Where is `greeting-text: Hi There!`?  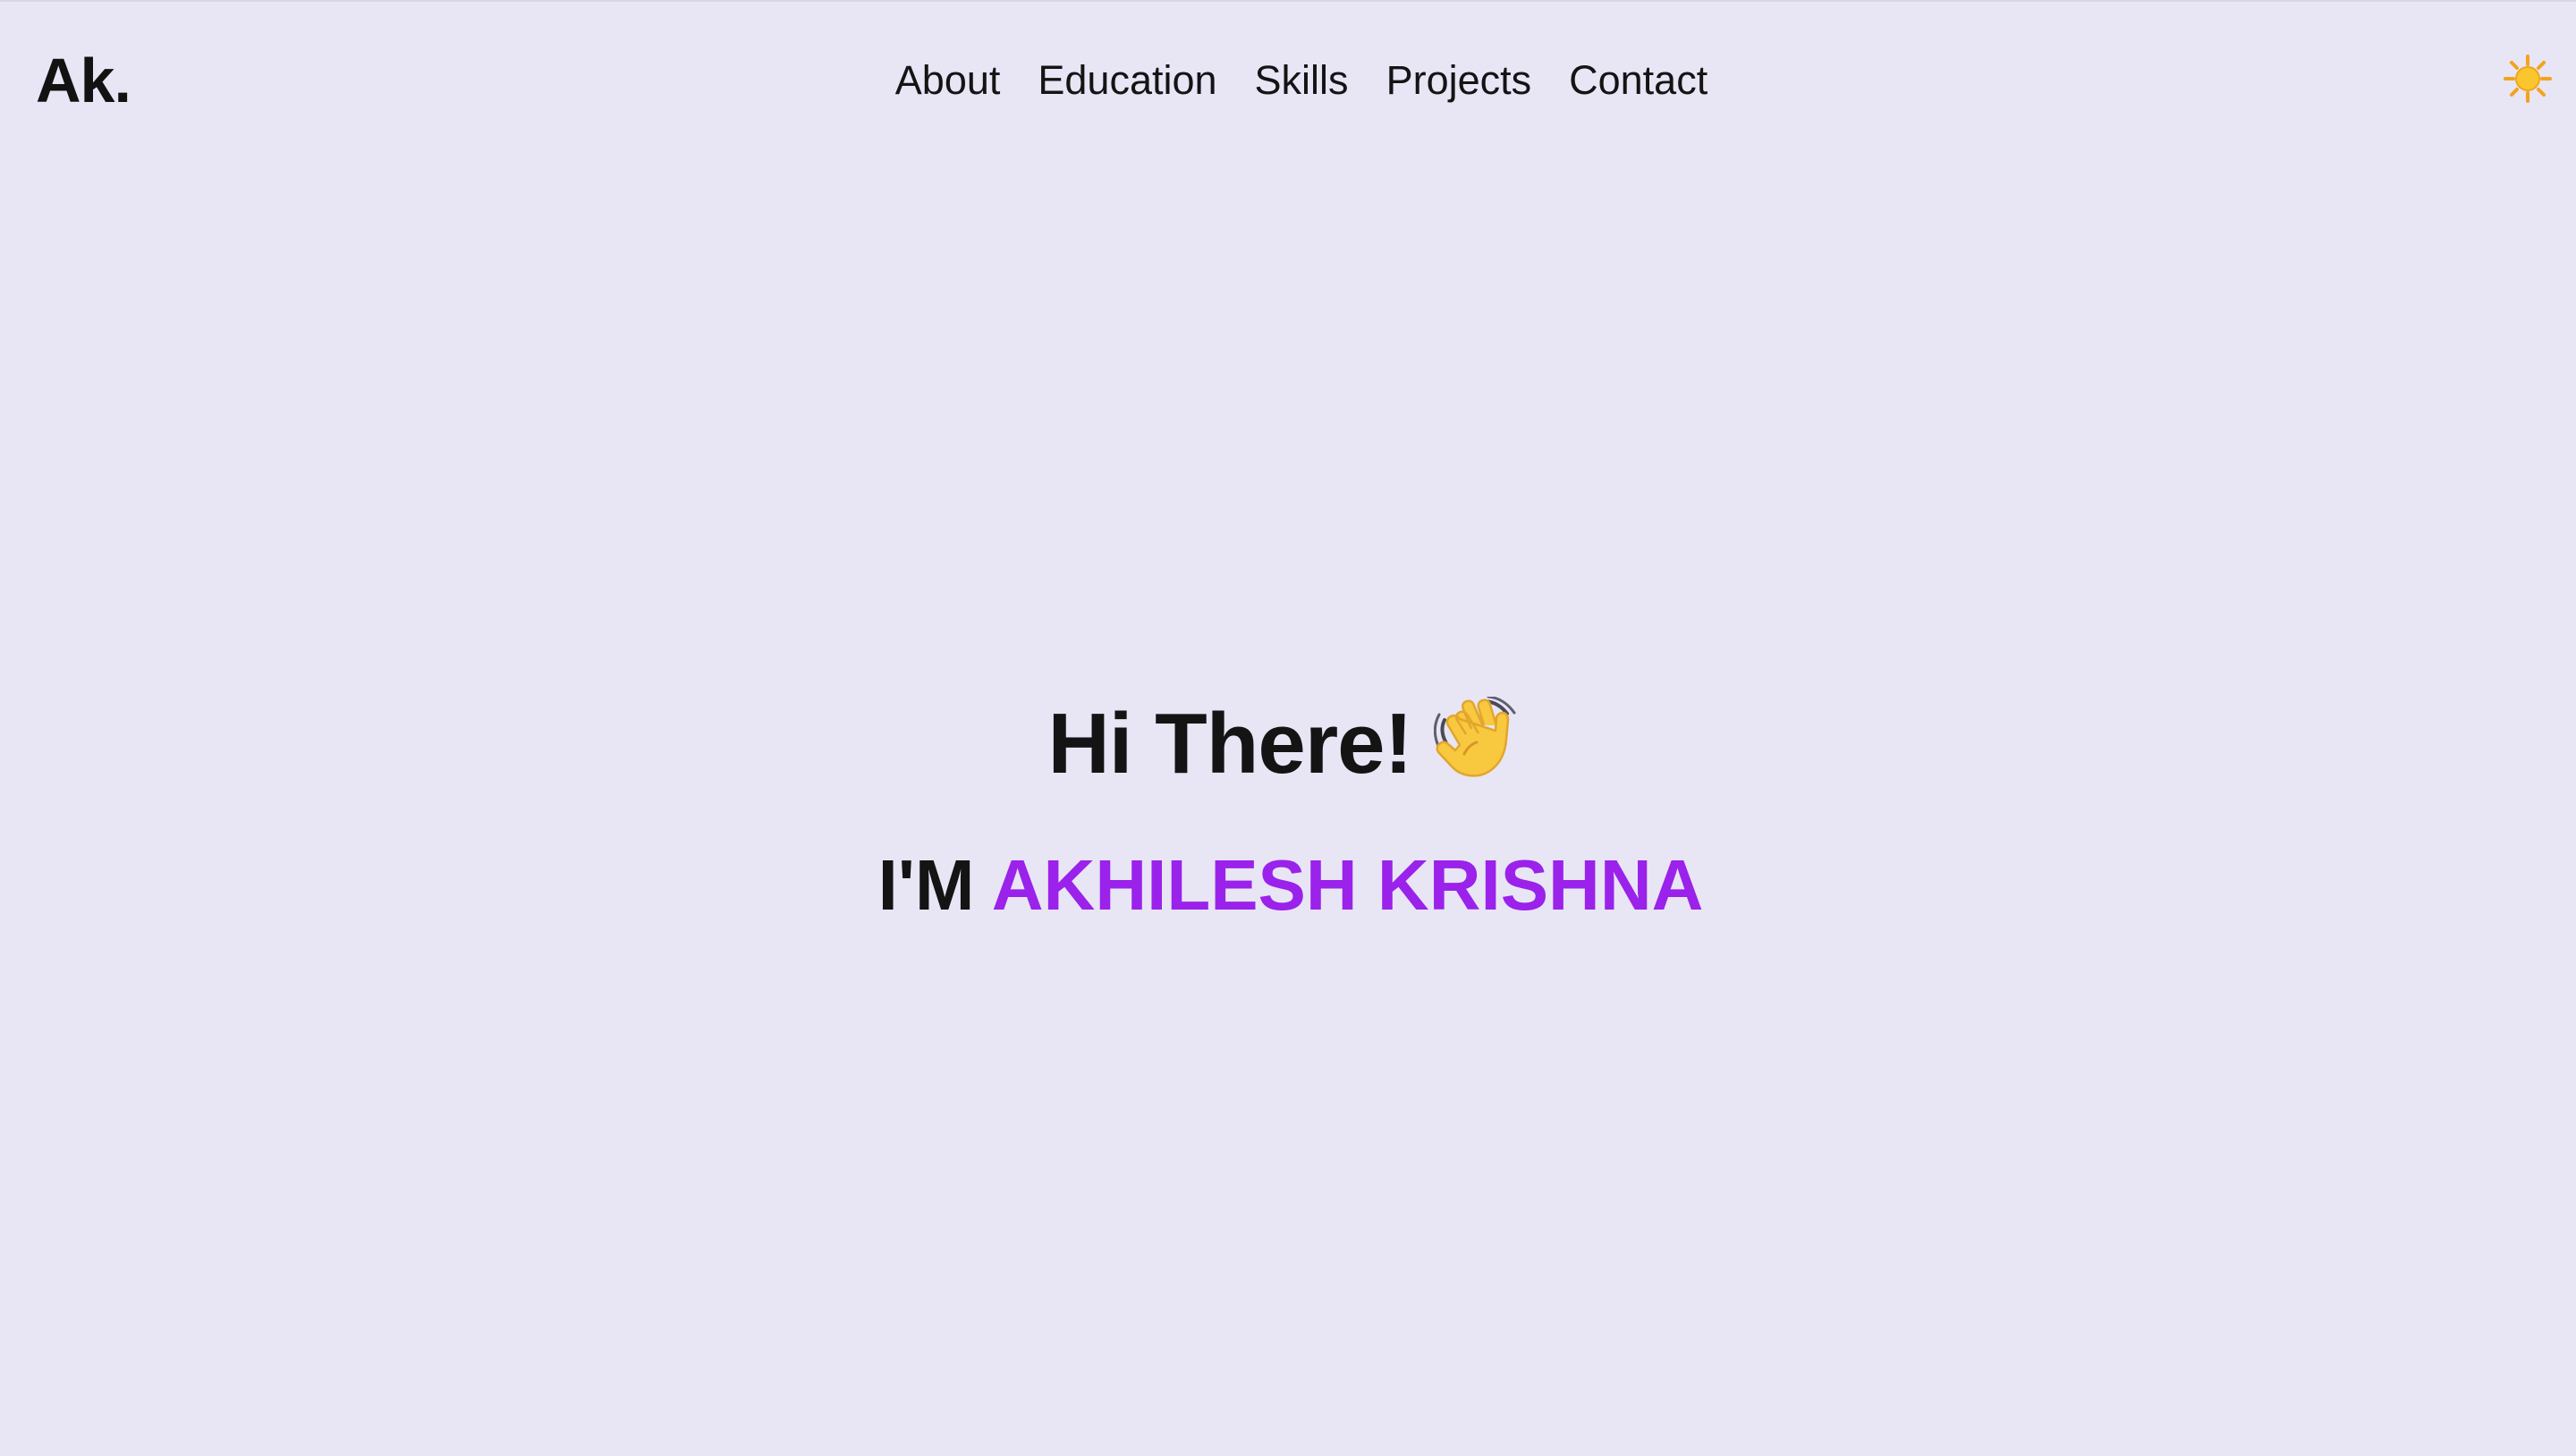 greeting-text: Hi There! is located at coordinates (1229, 743).